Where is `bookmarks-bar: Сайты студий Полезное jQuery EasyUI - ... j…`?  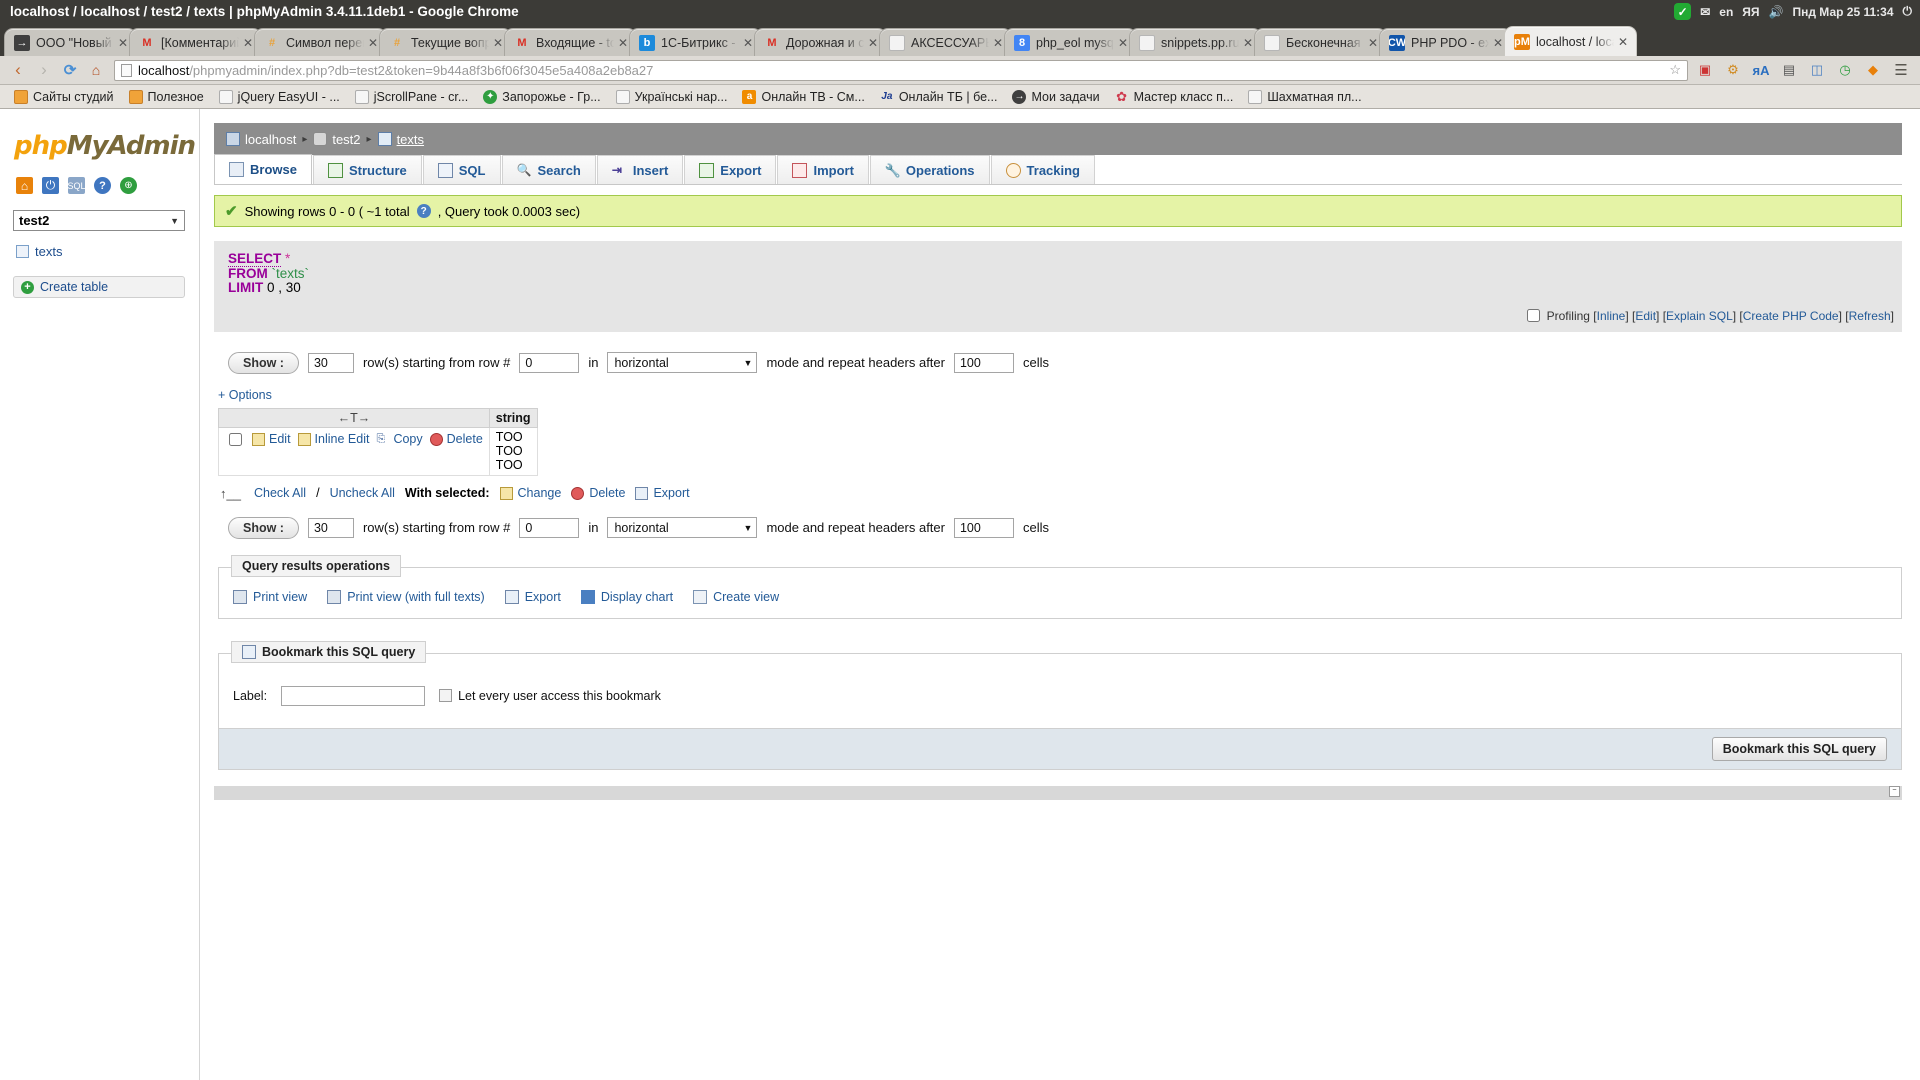 bookmarks-bar: Сайты студий Полезное jQuery EasyUI - ... j… is located at coordinates (960, 97).